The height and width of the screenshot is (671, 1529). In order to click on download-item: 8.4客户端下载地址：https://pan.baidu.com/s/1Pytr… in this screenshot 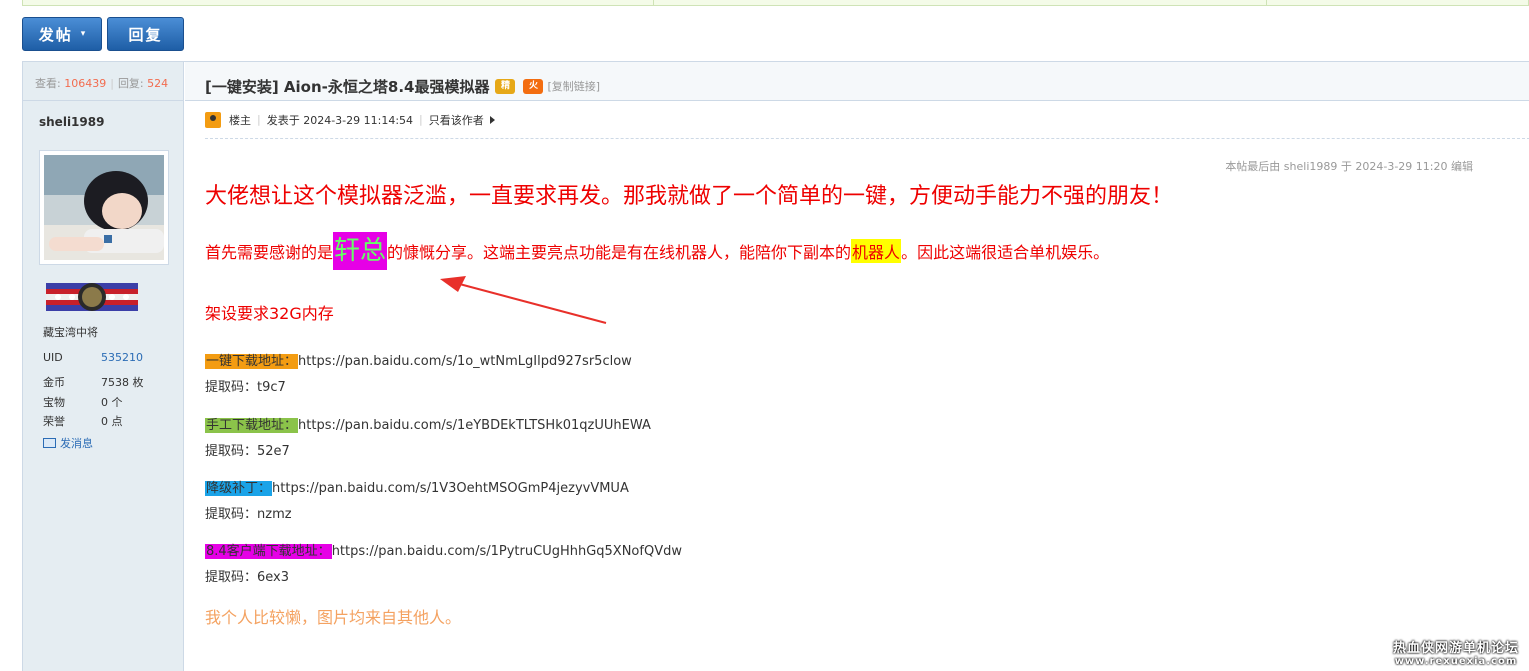, I will do `click(443, 562)`.